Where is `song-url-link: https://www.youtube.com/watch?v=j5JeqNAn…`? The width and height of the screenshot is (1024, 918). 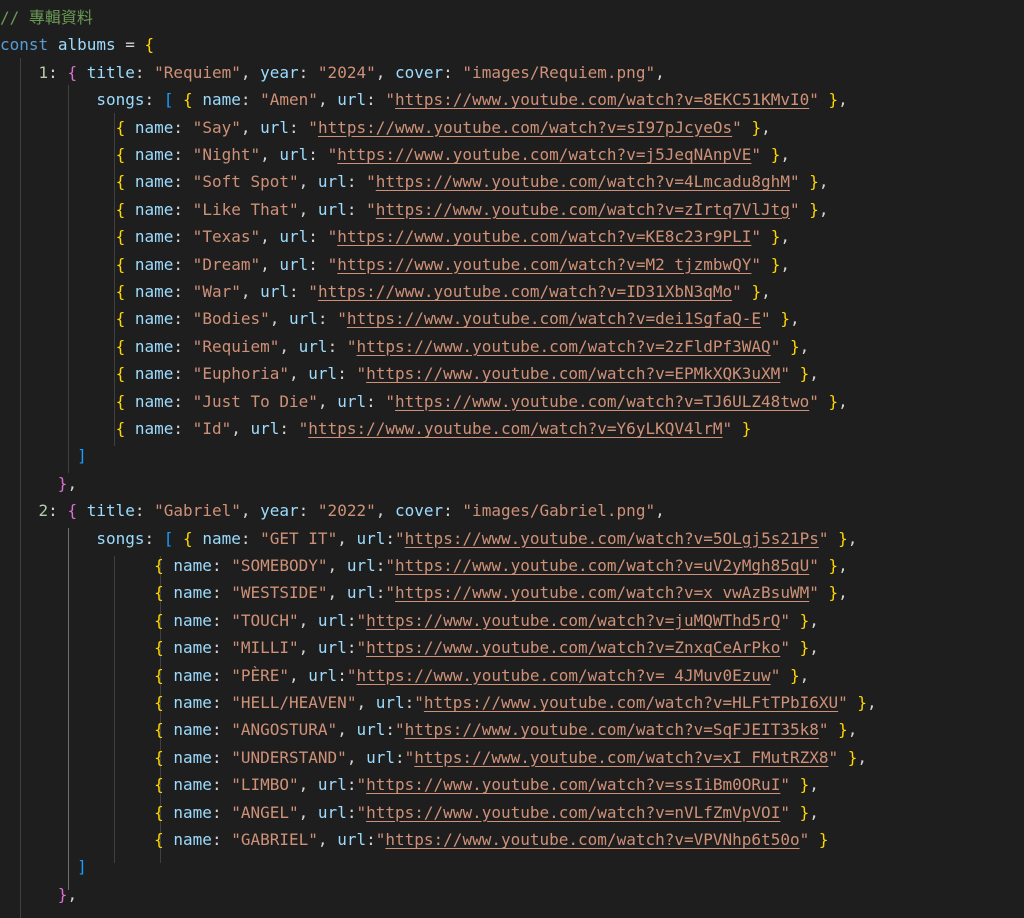 song-url-link: https://www.youtube.com/watch?v=j5JeqNAn… is located at coordinates (544, 154).